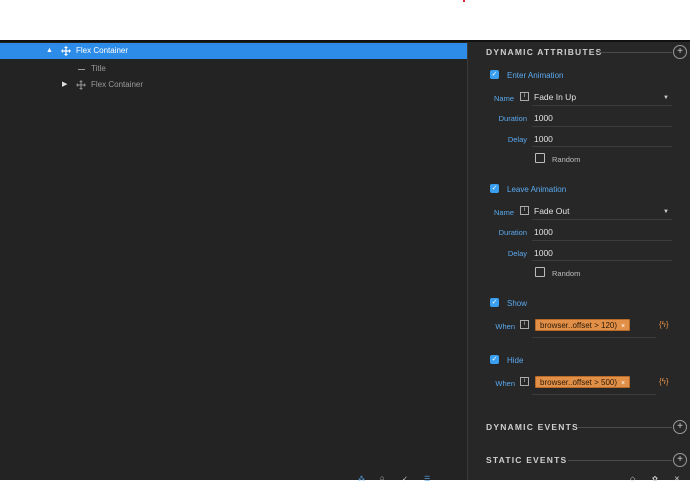 The height and width of the screenshot is (483, 690). I want to click on hide-label: Hide, so click(515, 360).